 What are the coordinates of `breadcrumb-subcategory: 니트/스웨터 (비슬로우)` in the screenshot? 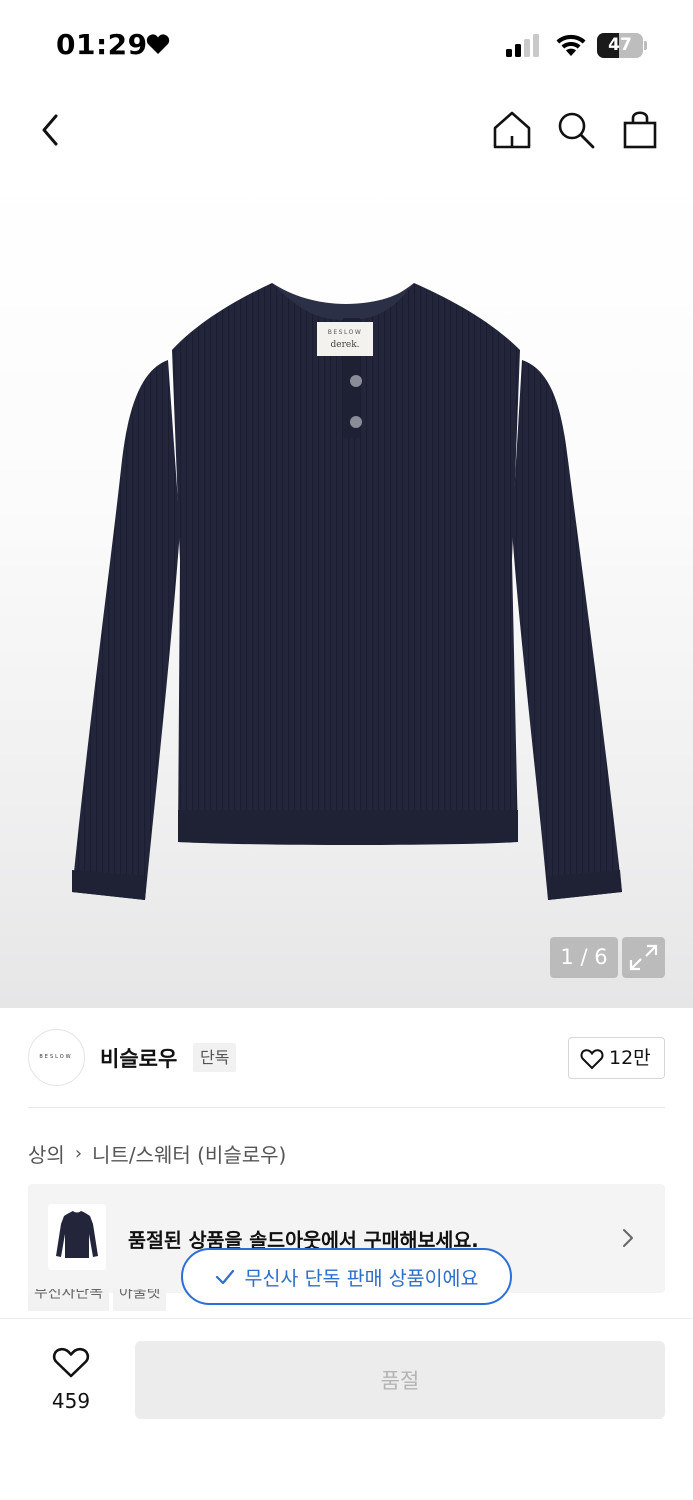 It's located at (189, 1153).